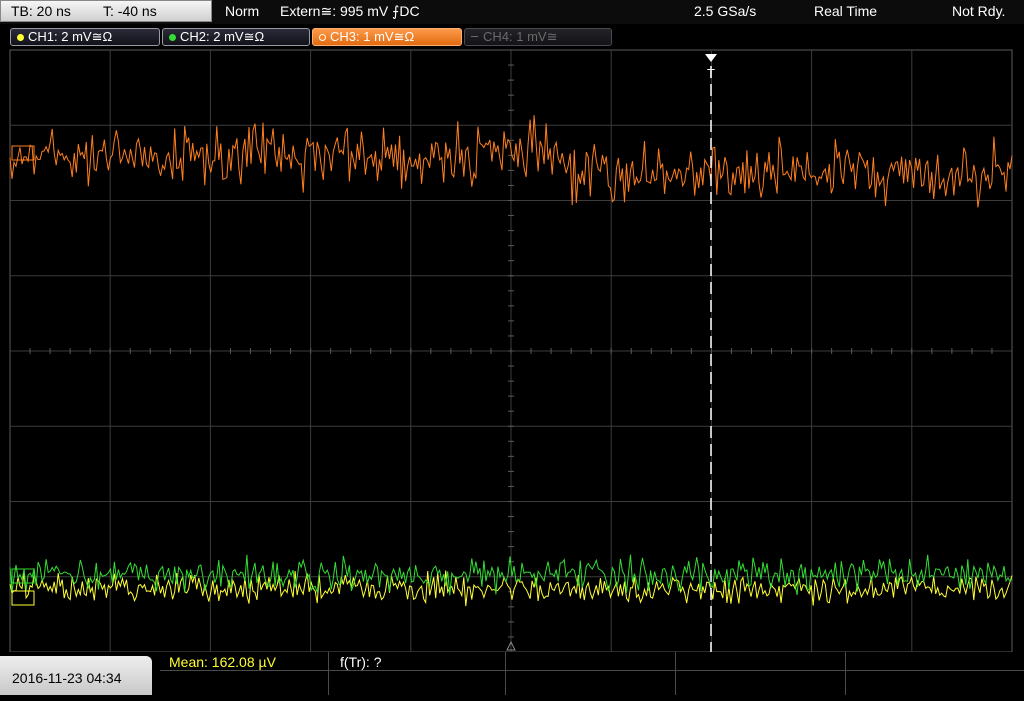 The image size is (1024, 701). I want to click on ch2-dot-icon, so click(172, 37).